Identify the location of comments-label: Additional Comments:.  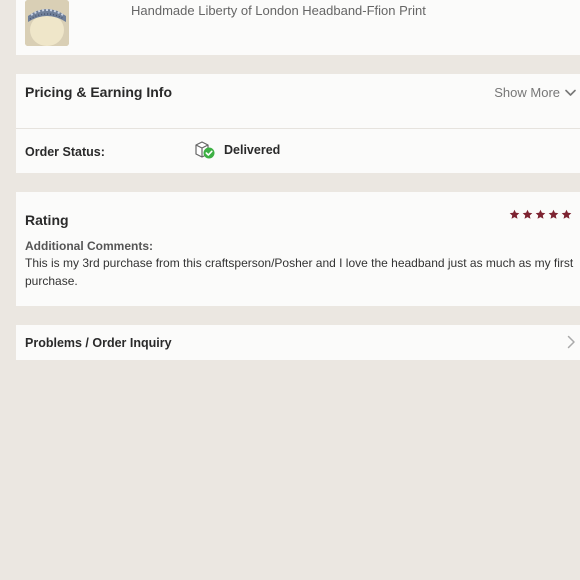
(89, 246).